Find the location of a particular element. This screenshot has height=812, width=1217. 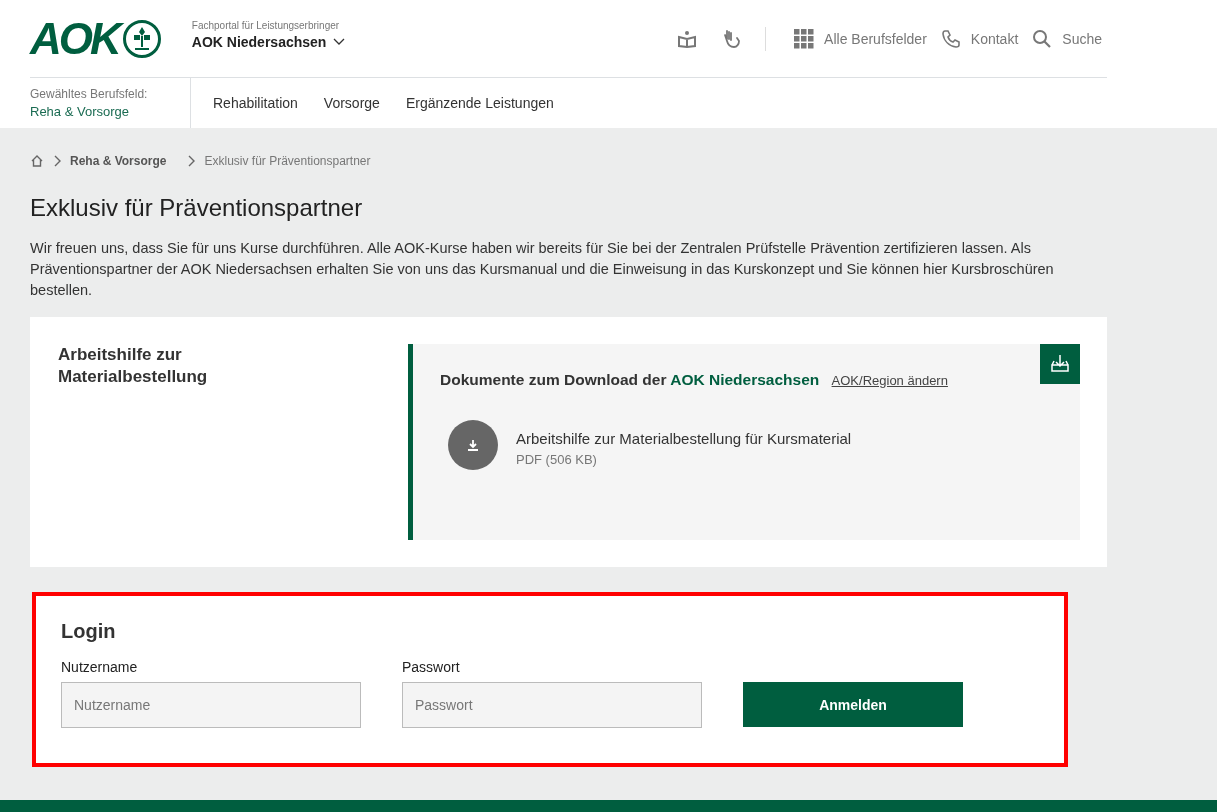

login-button: Anmelden is located at coordinates (853, 704).